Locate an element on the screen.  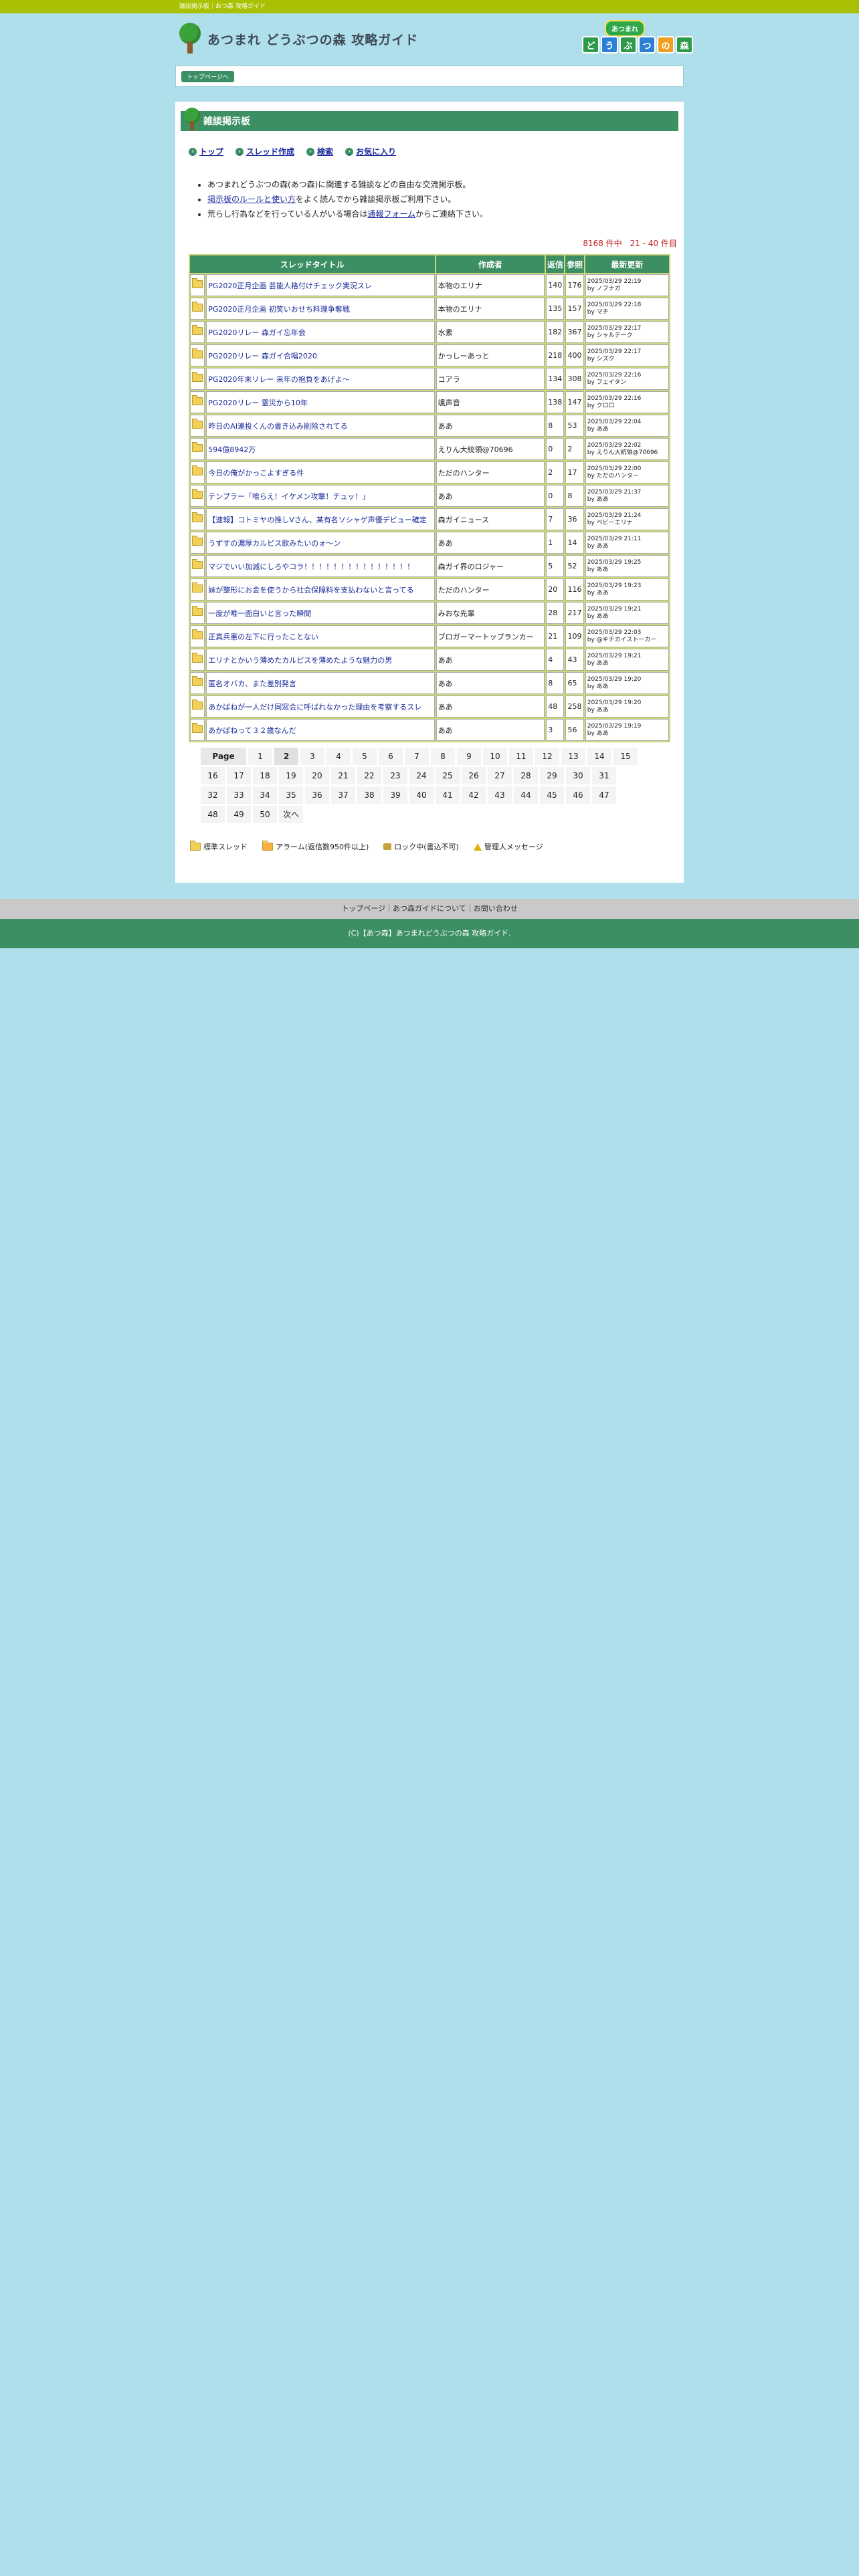
site-logo: あつまれ どうぶつの森 攻略ガイド is located at coordinates (297, 39).